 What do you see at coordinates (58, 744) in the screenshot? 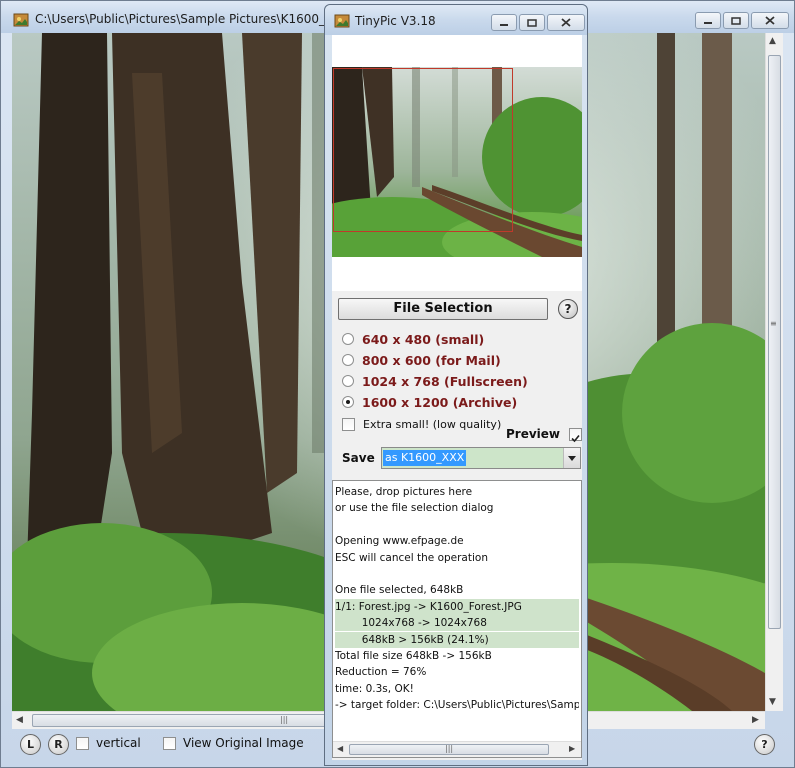
I see `rotate-right-button: R` at bounding box center [58, 744].